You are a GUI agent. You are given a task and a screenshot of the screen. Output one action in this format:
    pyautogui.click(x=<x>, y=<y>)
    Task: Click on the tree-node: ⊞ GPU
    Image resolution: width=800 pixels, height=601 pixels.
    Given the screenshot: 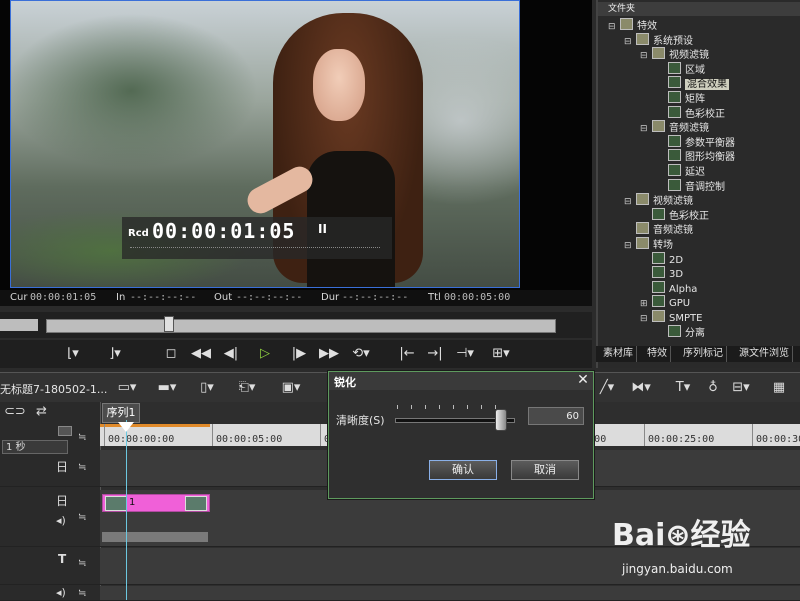 What is the action you would take?
    pyautogui.click(x=665, y=302)
    